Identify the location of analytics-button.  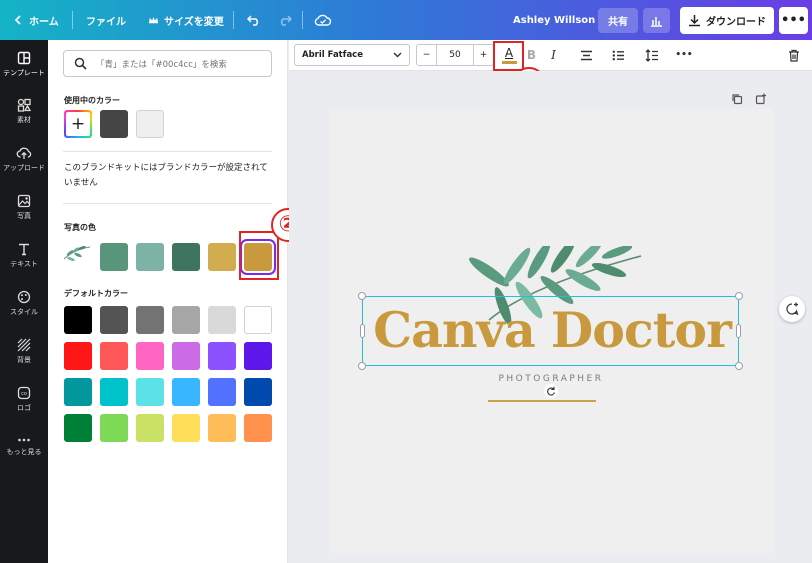
(656, 20).